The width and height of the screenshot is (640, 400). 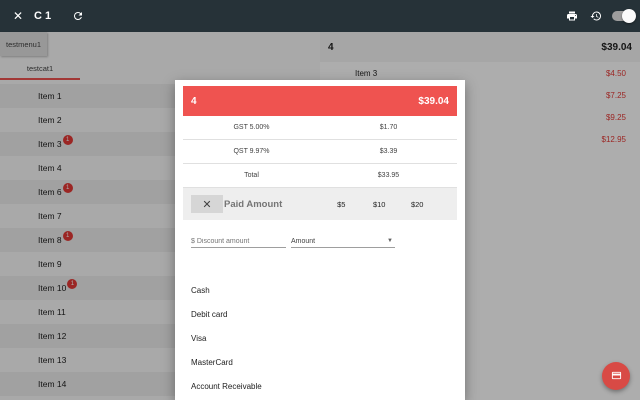 I want to click on chevron-down-icon: ▼, so click(x=390, y=241).